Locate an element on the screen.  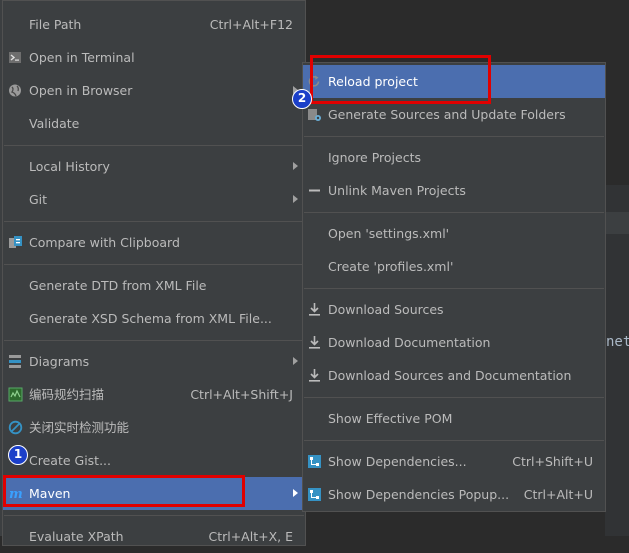
menu-item-download-sources-and-documentation: Download Sources and Documentation is located at coordinates (454, 375).